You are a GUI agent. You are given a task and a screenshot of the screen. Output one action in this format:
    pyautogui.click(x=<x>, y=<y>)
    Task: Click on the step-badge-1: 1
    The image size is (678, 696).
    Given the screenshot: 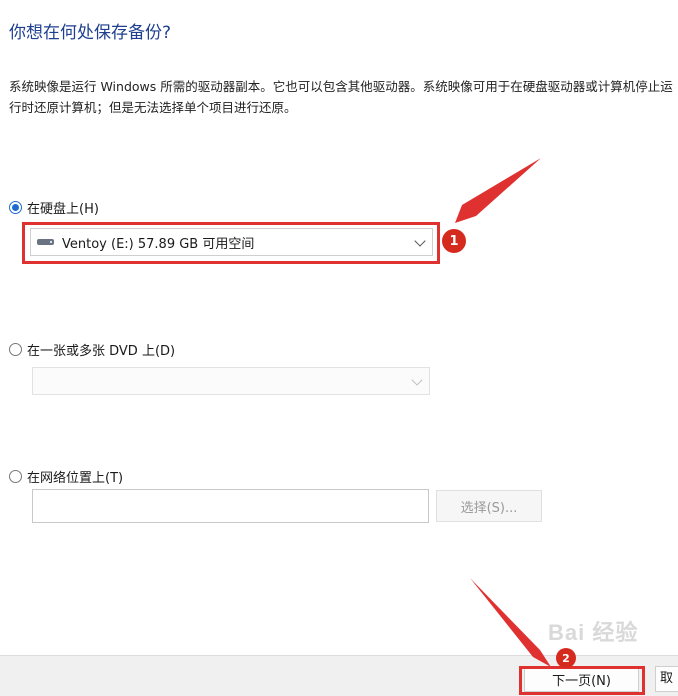 What is the action you would take?
    pyautogui.click(x=454, y=241)
    